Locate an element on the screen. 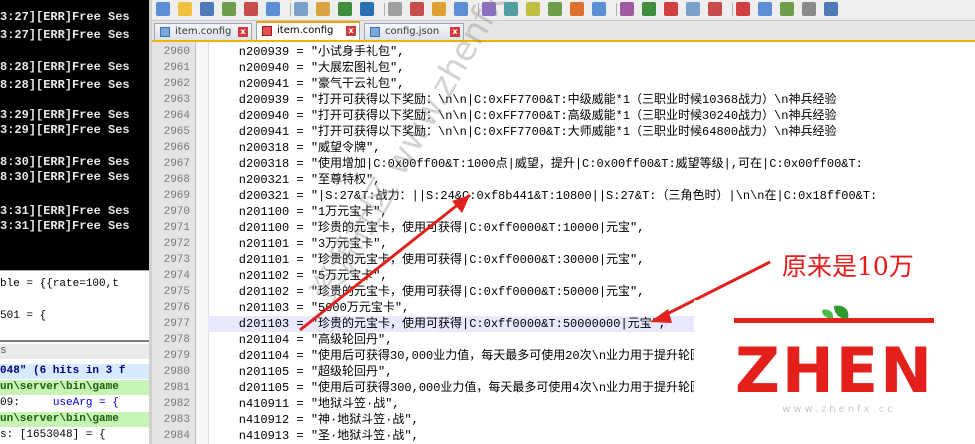 This screenshot has width=975, height=444. code-line: n410912 = "神·地狱斗笠·战", is located at coordinates (314, 420).